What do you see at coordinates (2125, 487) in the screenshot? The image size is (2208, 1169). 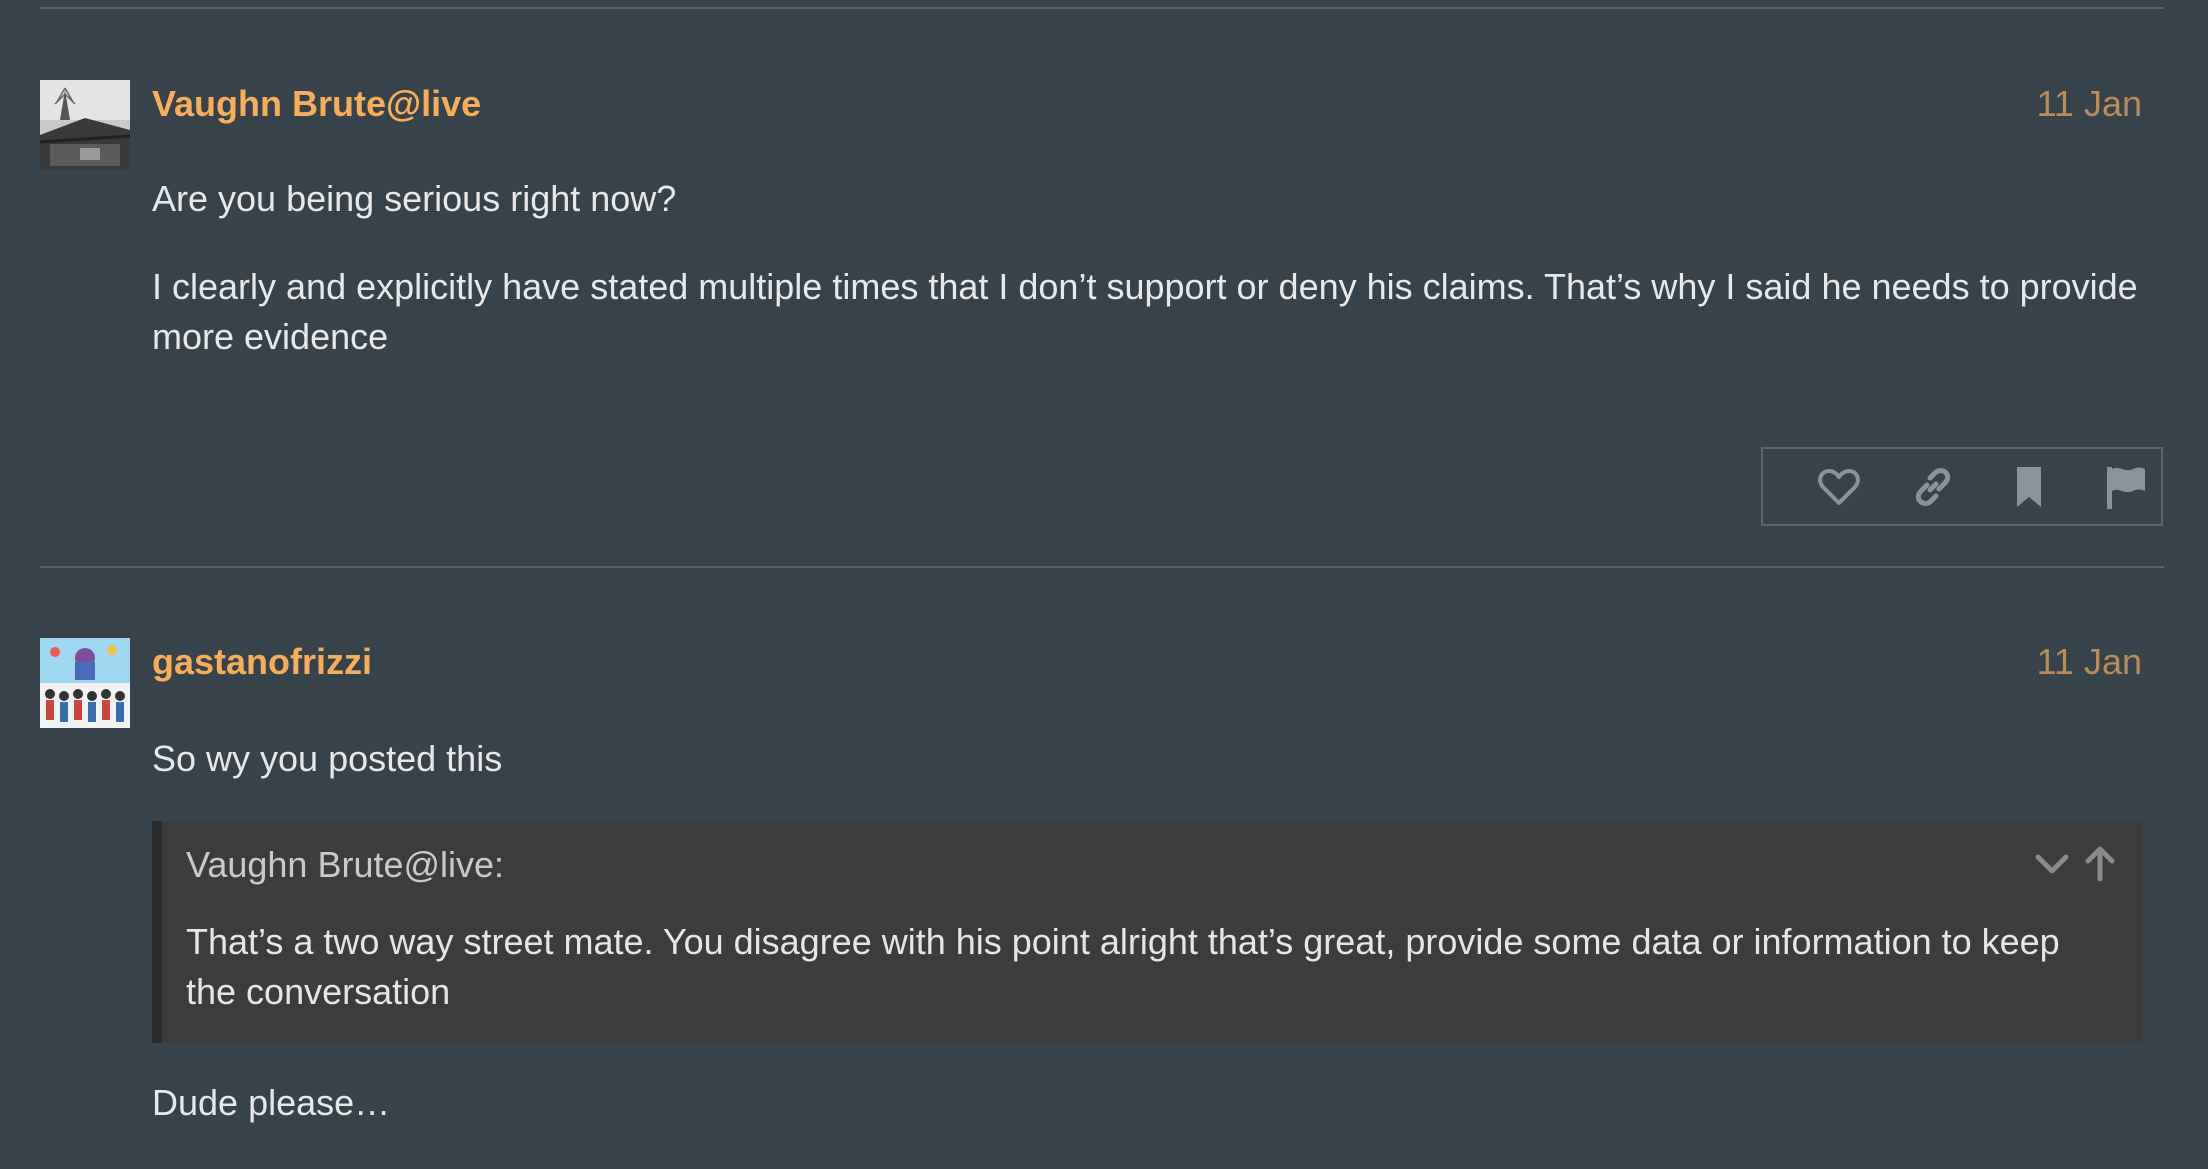 I see `flag-icon` at bounding box center [2125, 487].